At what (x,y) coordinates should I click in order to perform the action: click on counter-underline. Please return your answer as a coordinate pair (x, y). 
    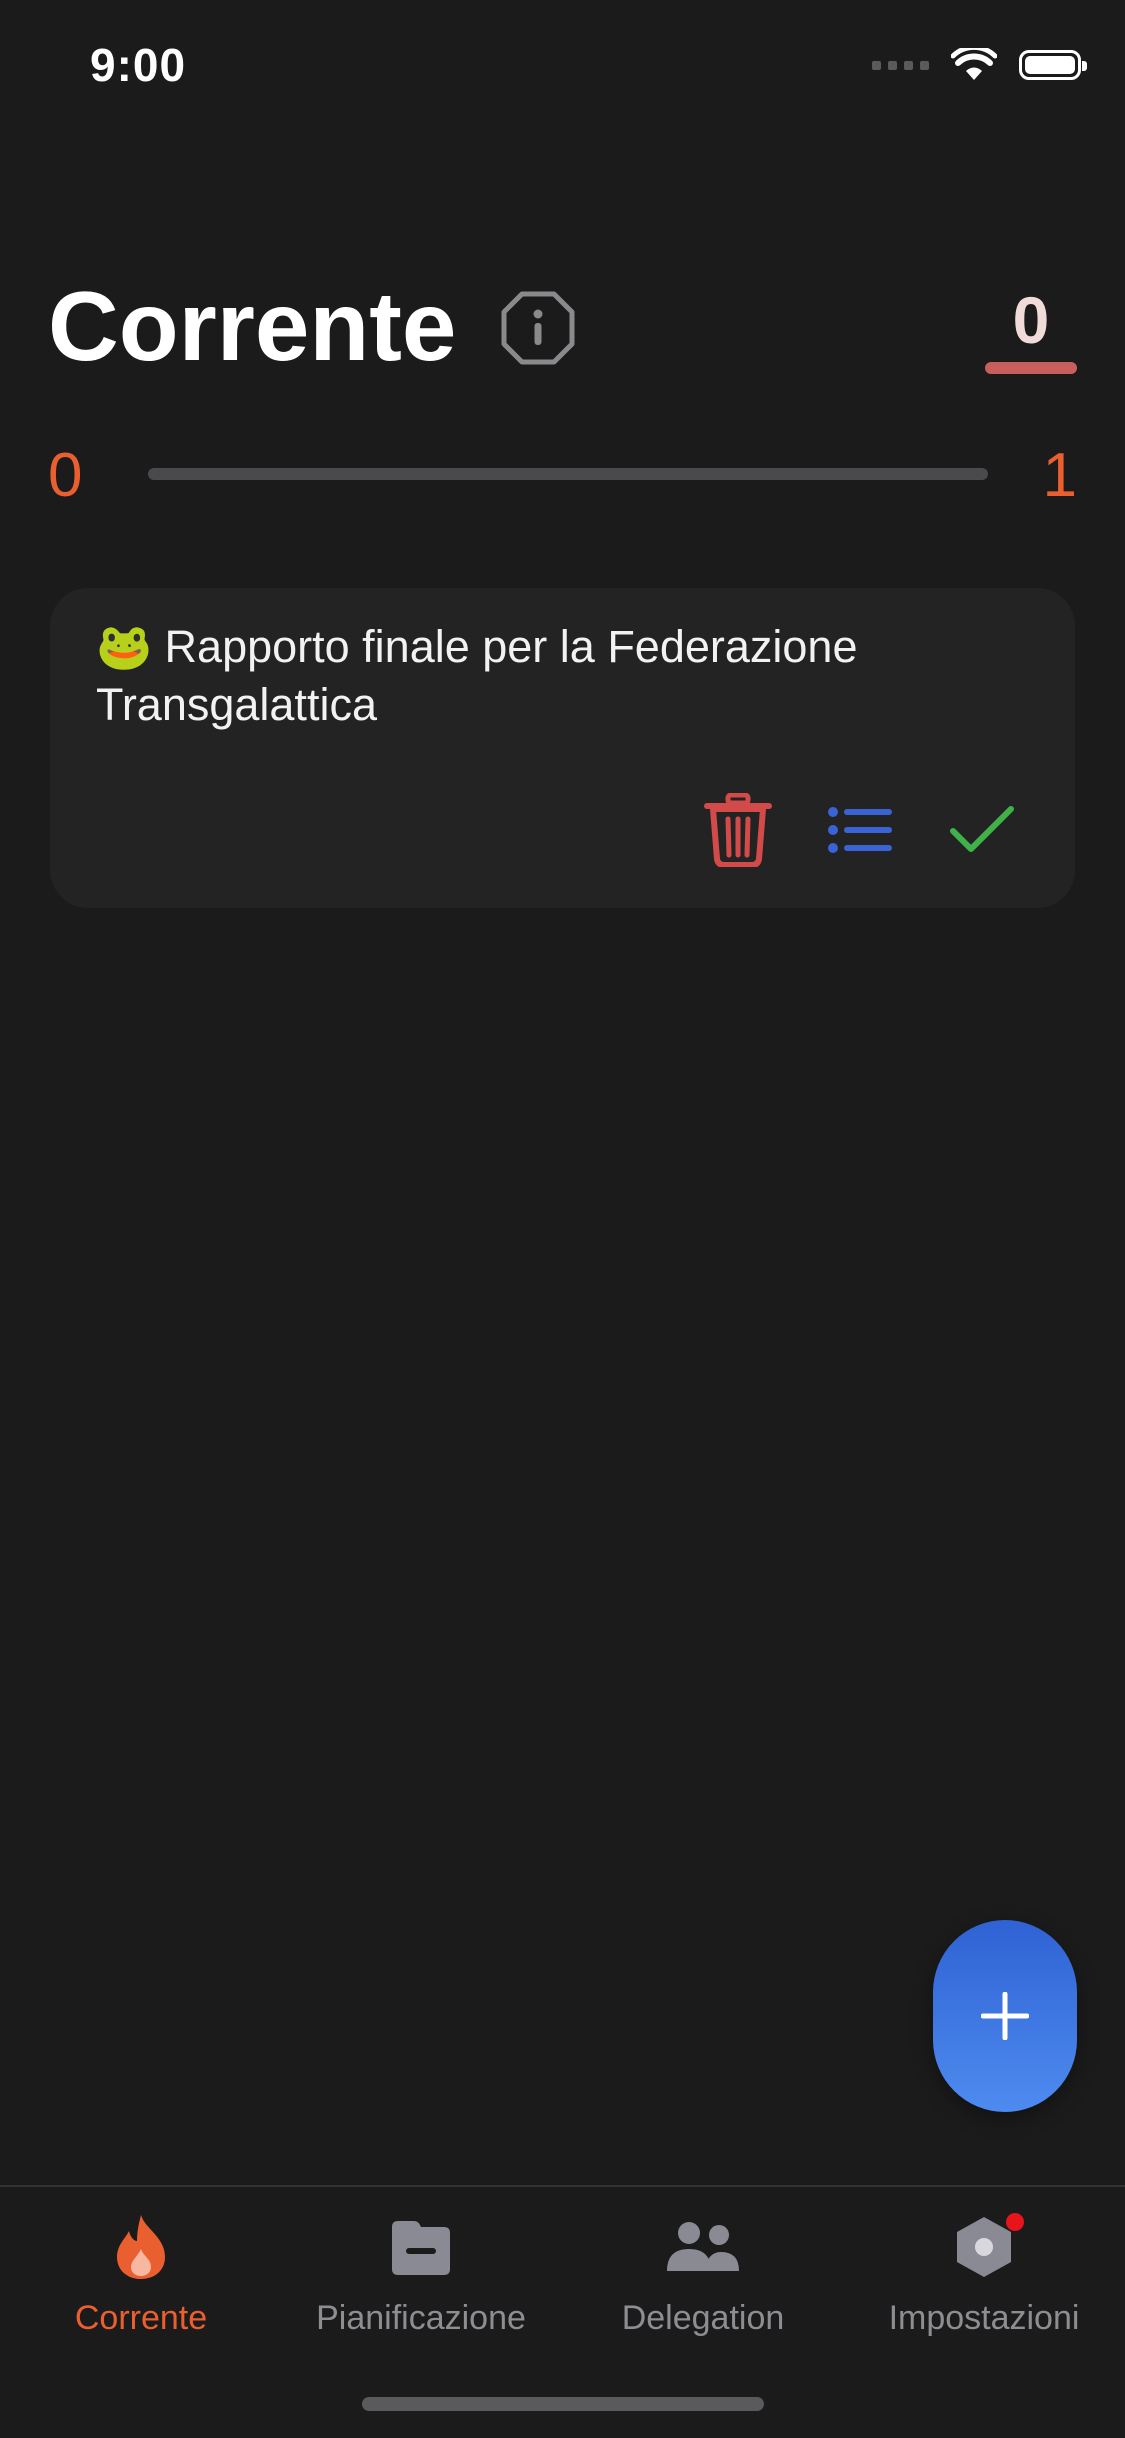
    Looking at the image, I should click on (1031, 368).